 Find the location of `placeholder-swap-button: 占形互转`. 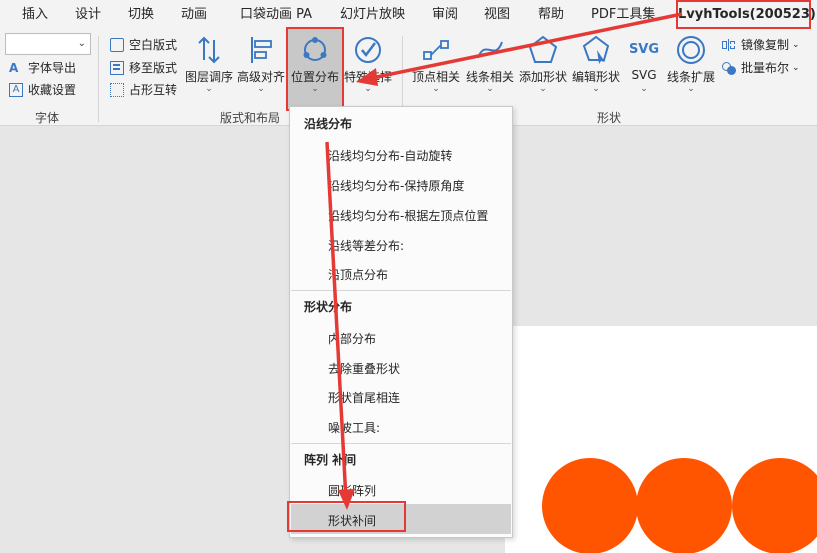

placeholder-swap-button: 占形互转 is located at coordinates (143, 89).